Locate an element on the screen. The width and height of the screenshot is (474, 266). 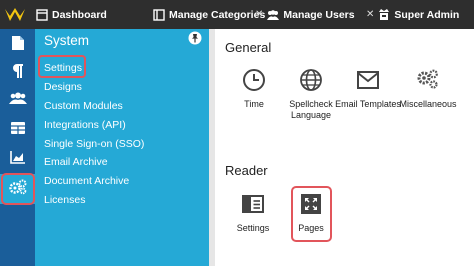
menu-item-integrations: Integrations (API) is located at coordinates (85, 125).